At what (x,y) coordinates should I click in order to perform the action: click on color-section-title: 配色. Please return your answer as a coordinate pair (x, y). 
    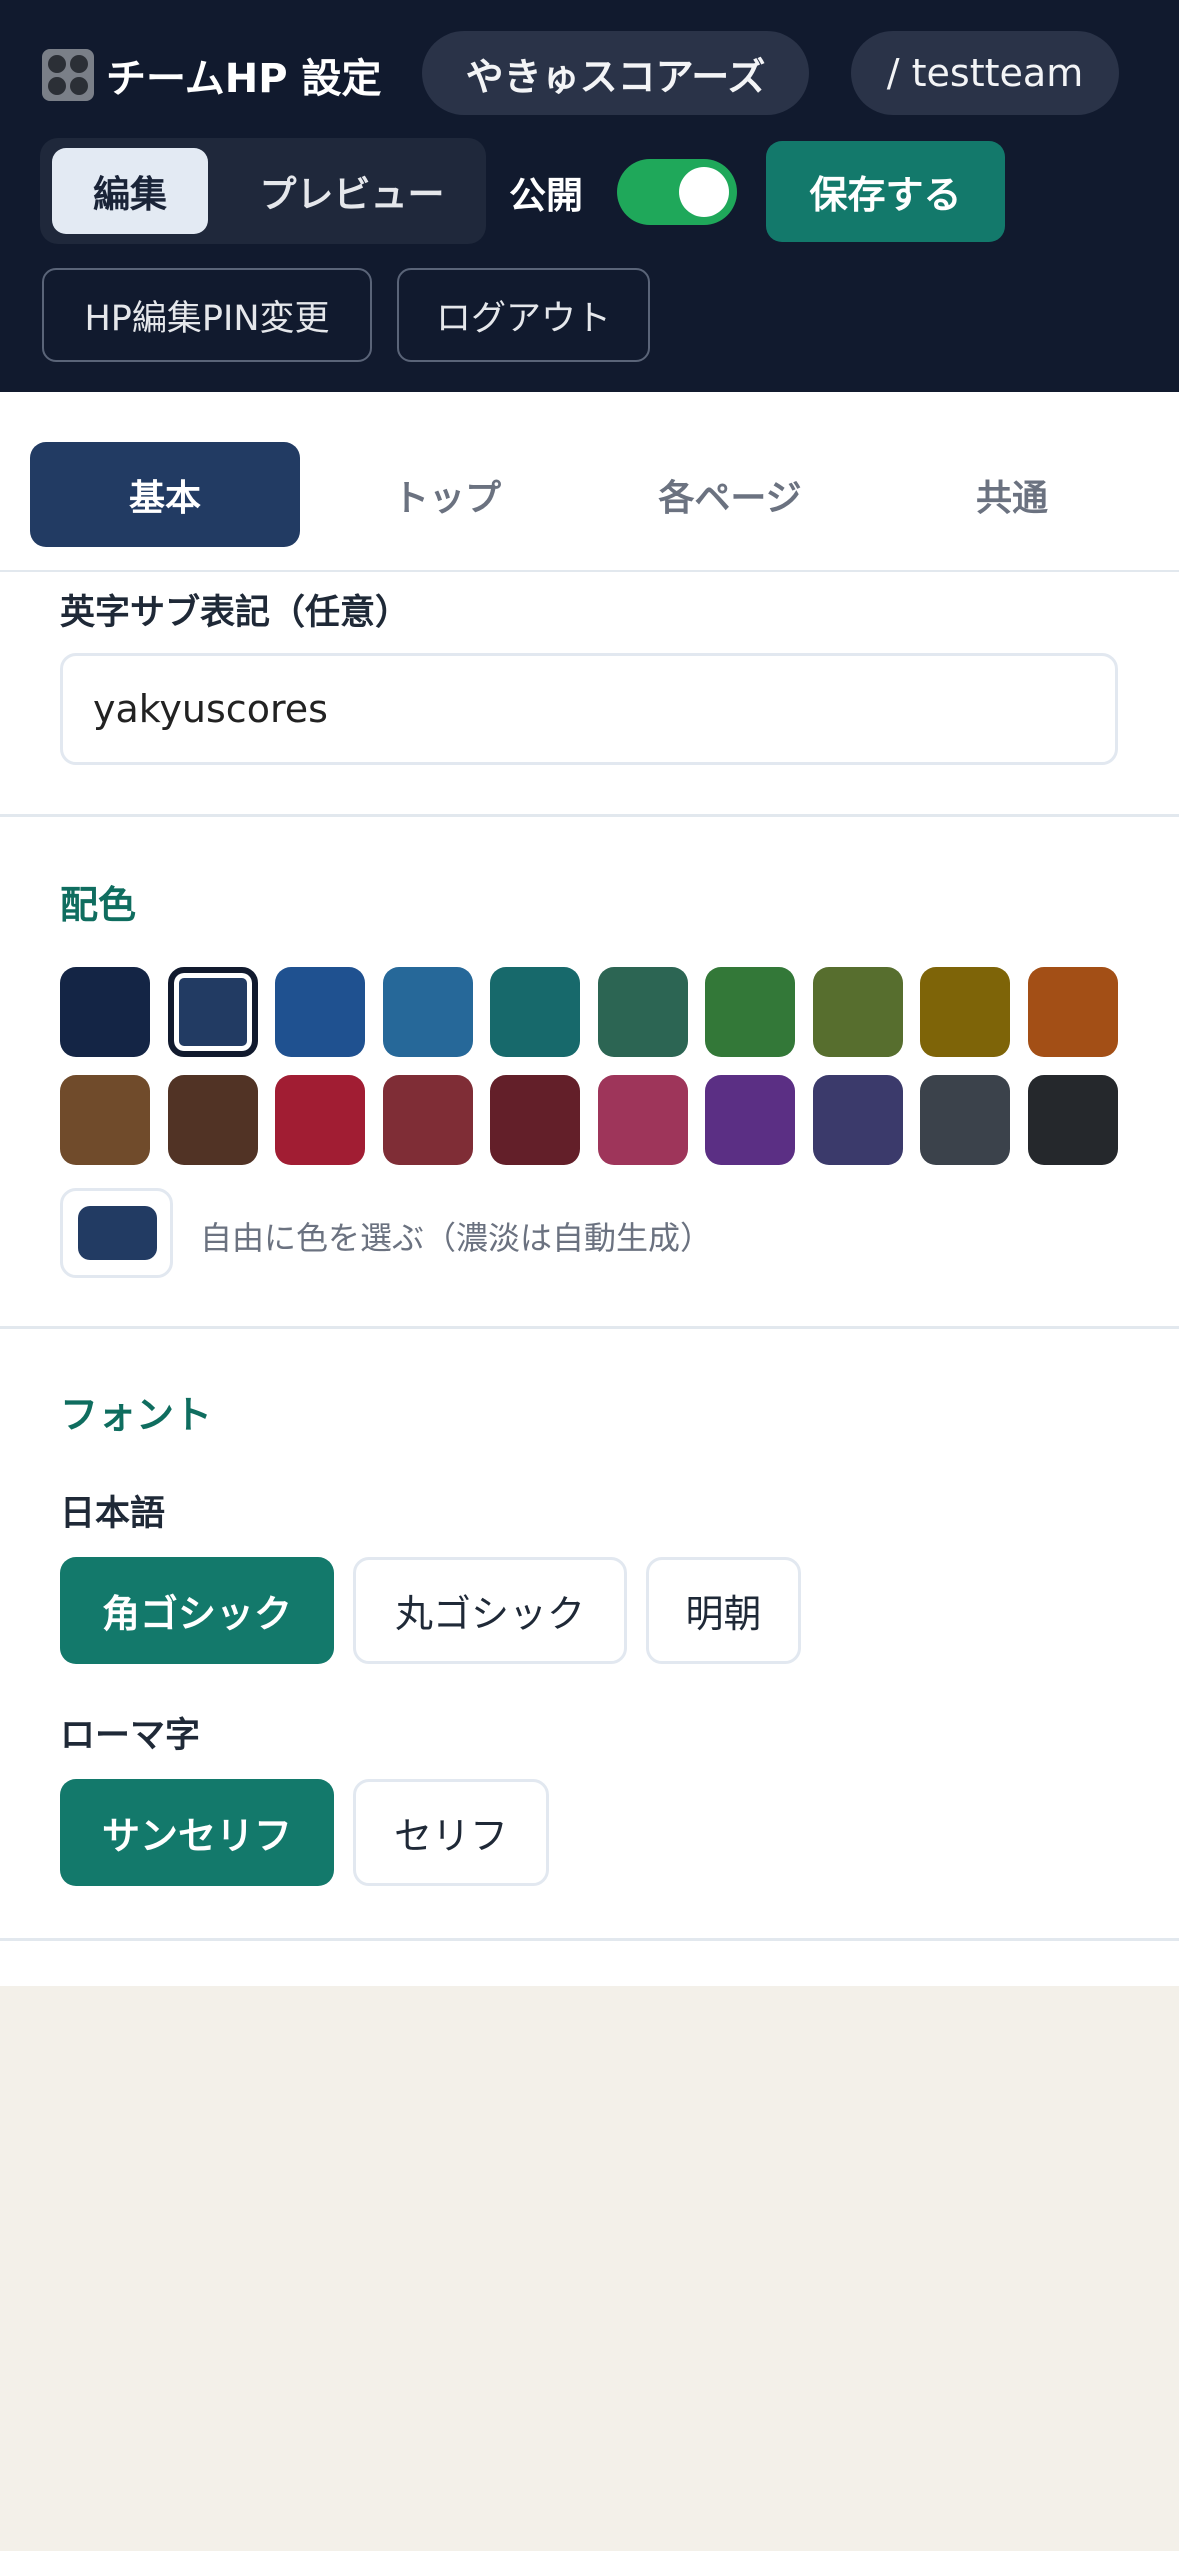
    Looking at the image, I should click on (98, 905).